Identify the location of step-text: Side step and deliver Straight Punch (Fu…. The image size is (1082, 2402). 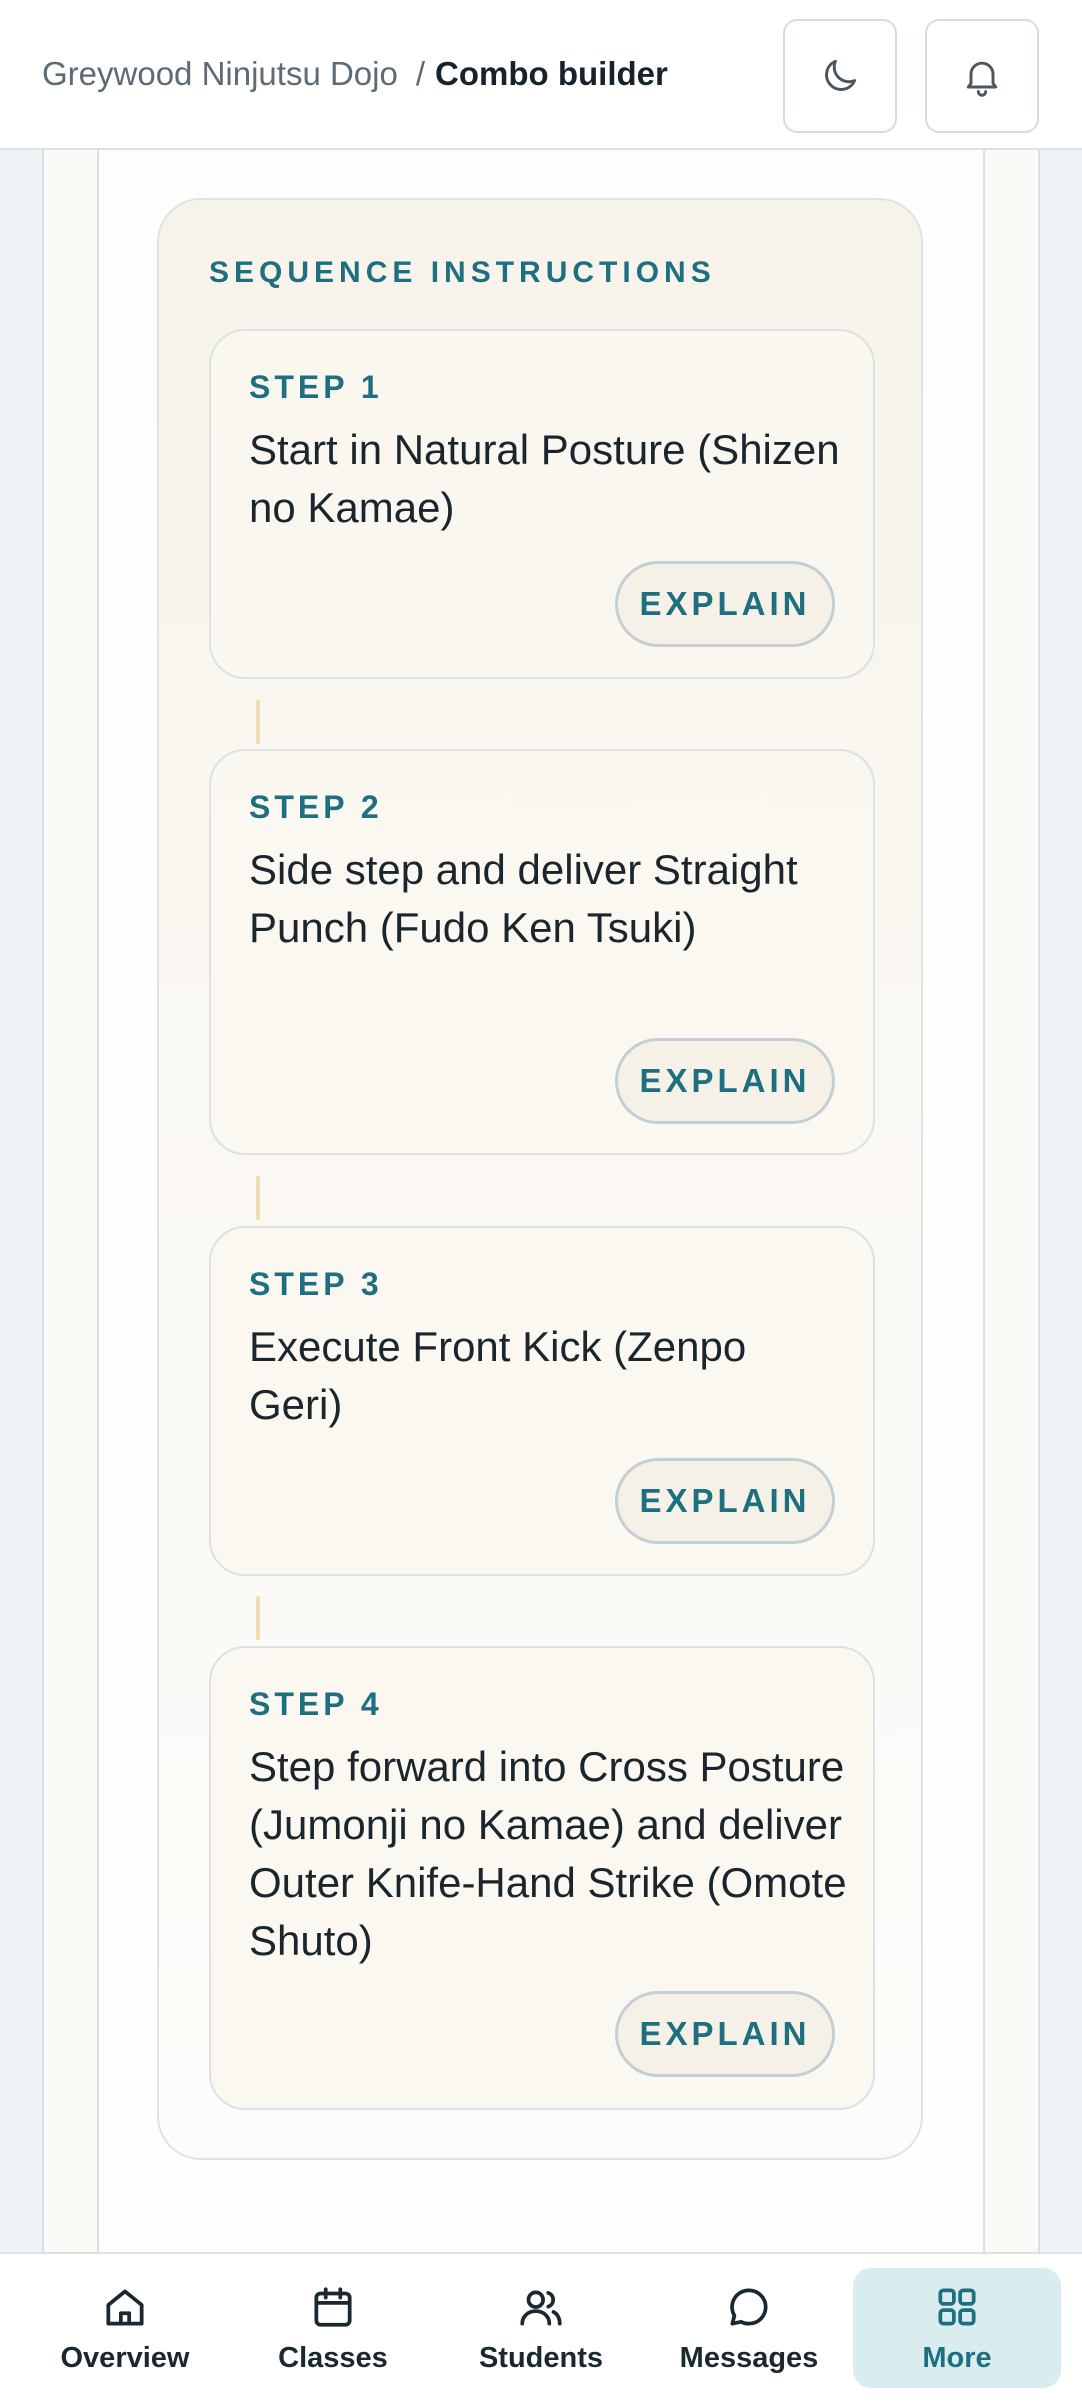
(523, 898).